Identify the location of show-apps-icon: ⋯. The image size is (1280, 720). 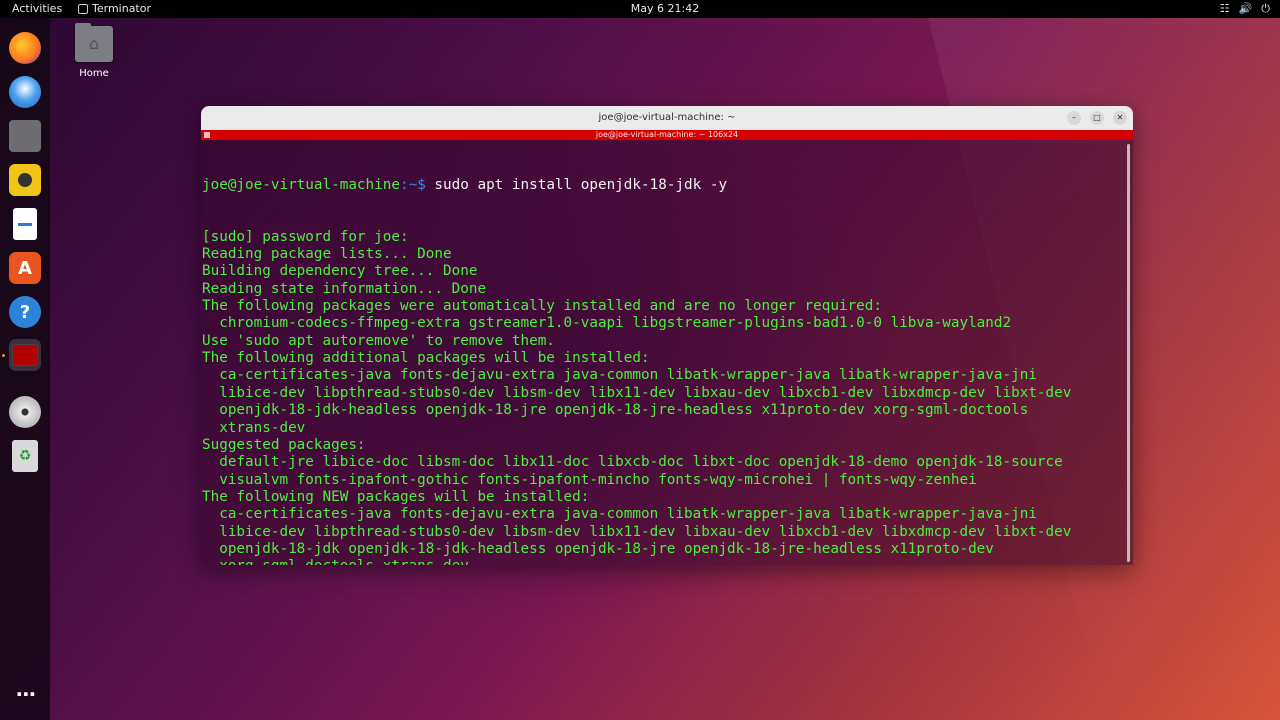
(25, 694).